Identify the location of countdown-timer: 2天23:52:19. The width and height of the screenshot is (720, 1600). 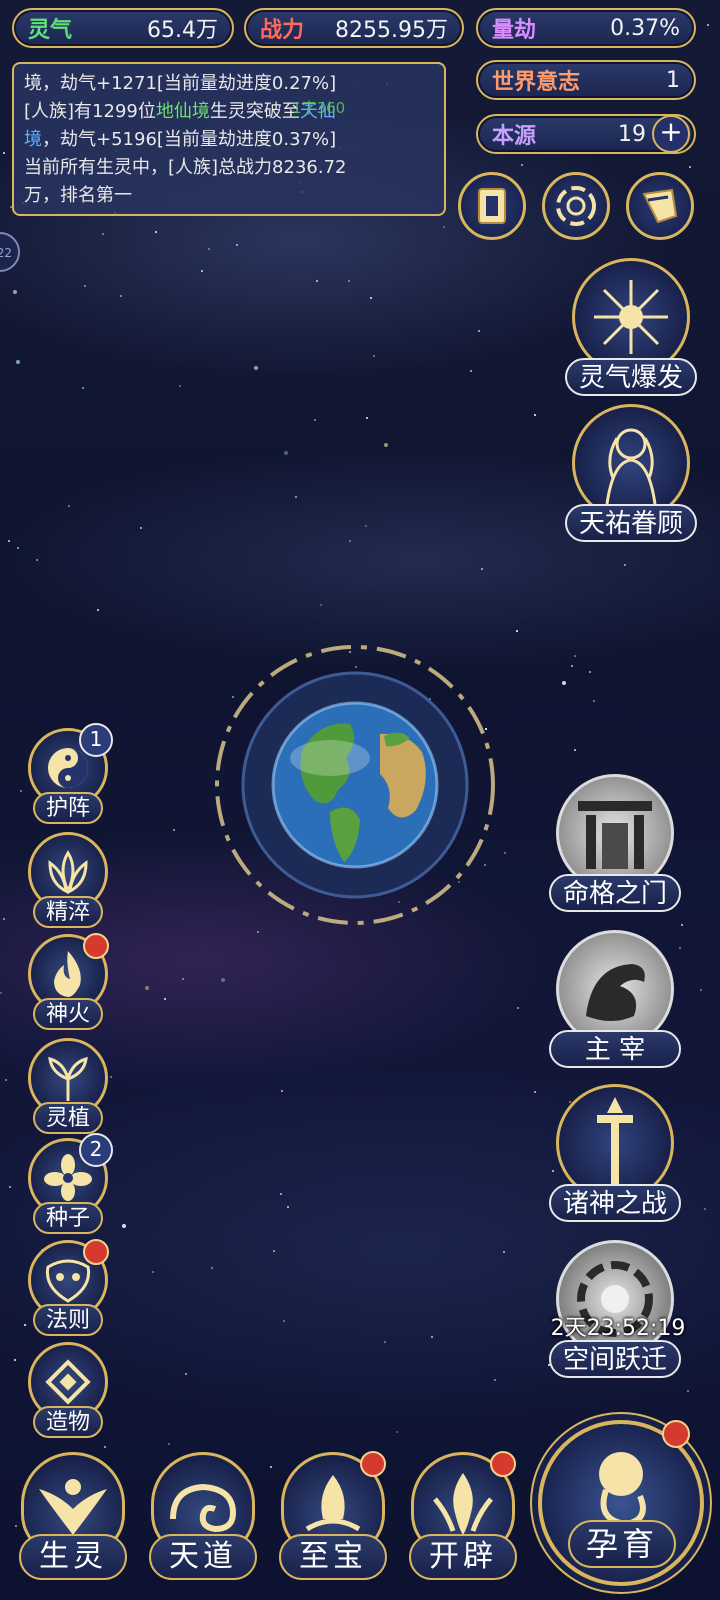
(618, 1328).